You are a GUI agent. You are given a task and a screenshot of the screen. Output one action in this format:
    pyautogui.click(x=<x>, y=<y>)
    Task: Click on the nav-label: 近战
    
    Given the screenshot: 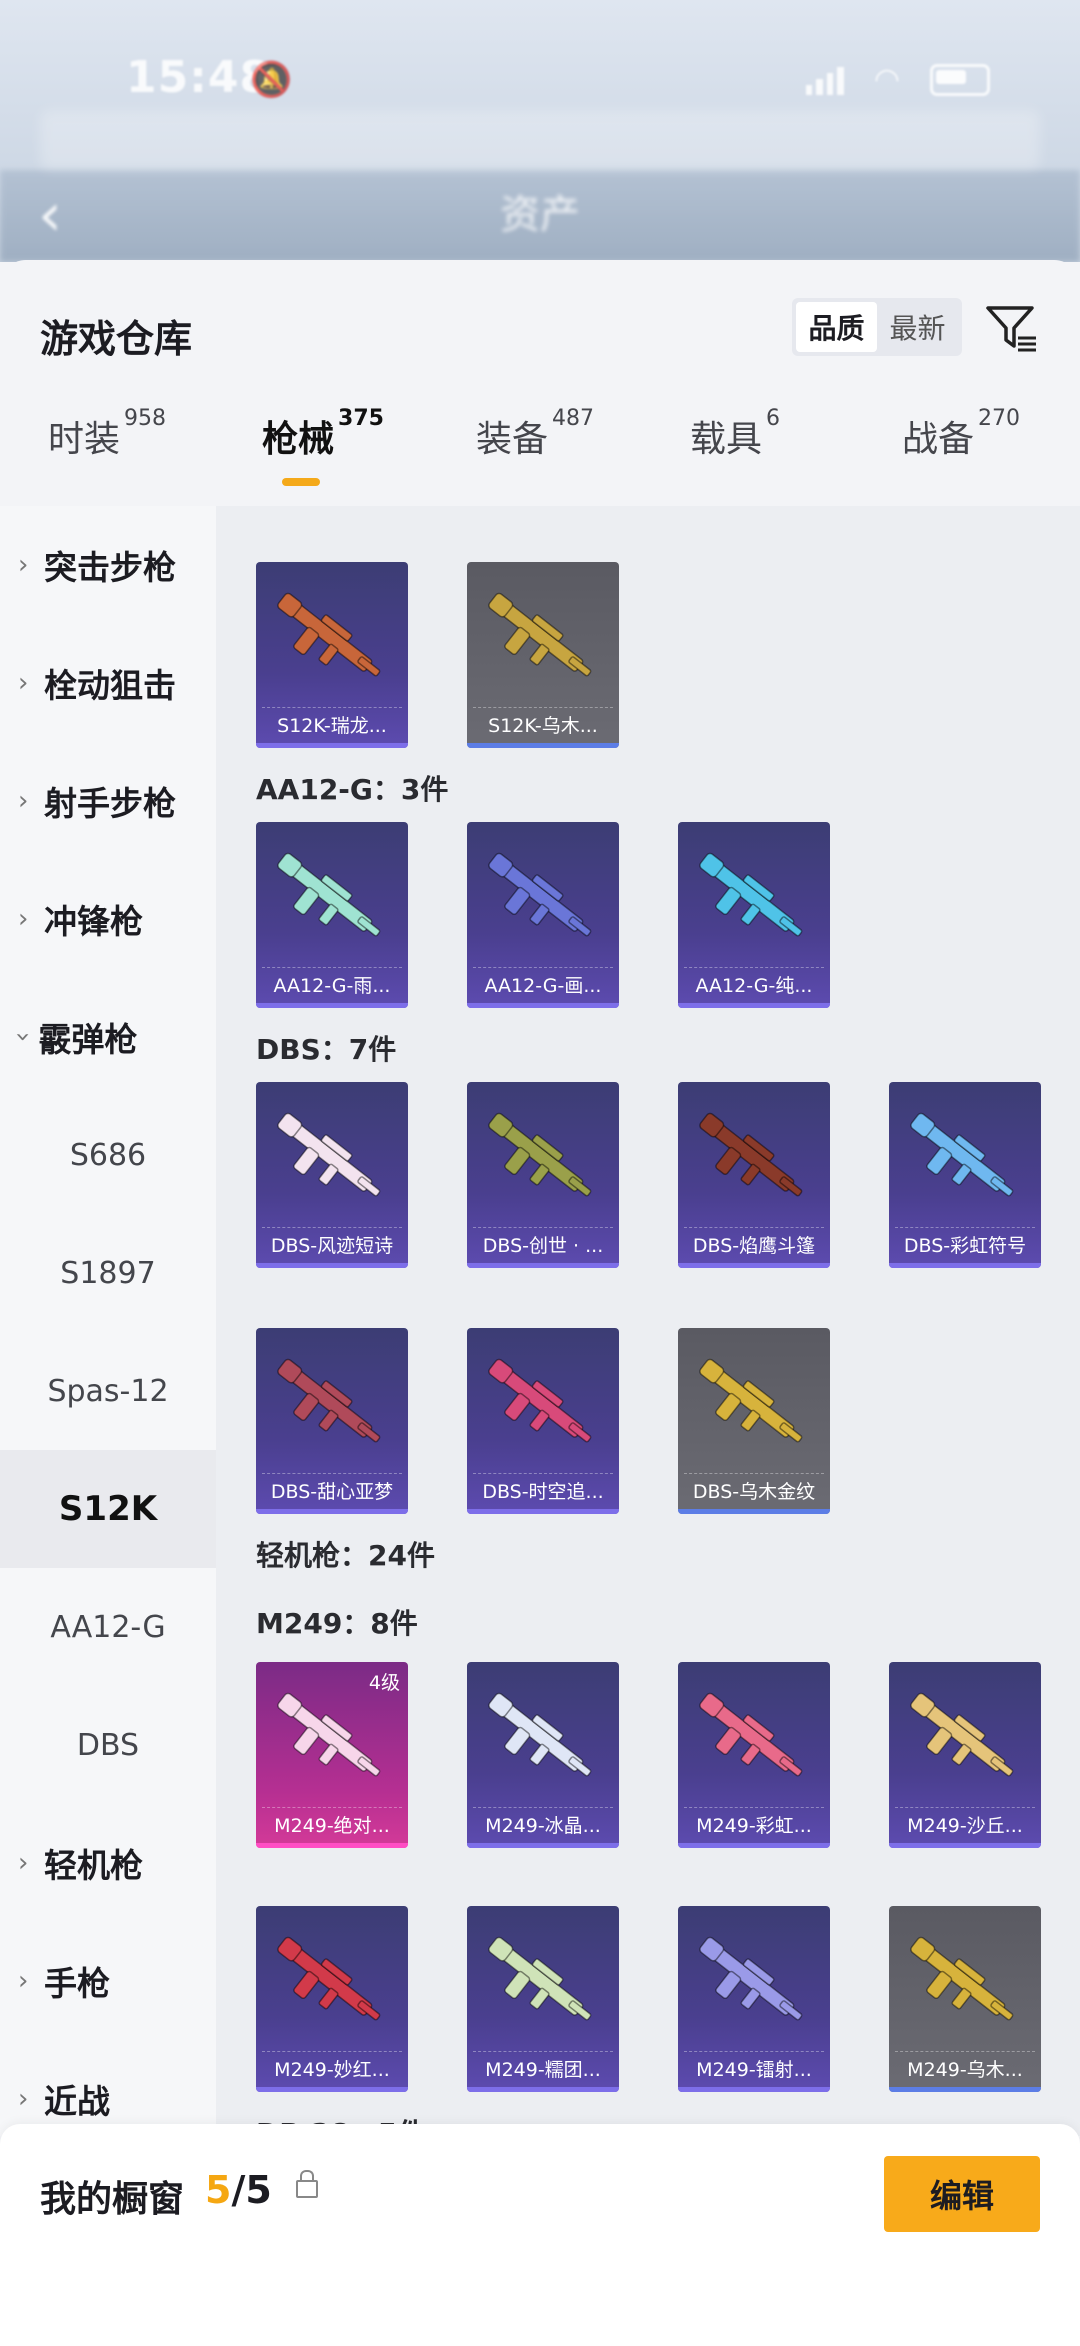 What is the action you would take?
    pyautogui.click(x=77, y=2101)
    